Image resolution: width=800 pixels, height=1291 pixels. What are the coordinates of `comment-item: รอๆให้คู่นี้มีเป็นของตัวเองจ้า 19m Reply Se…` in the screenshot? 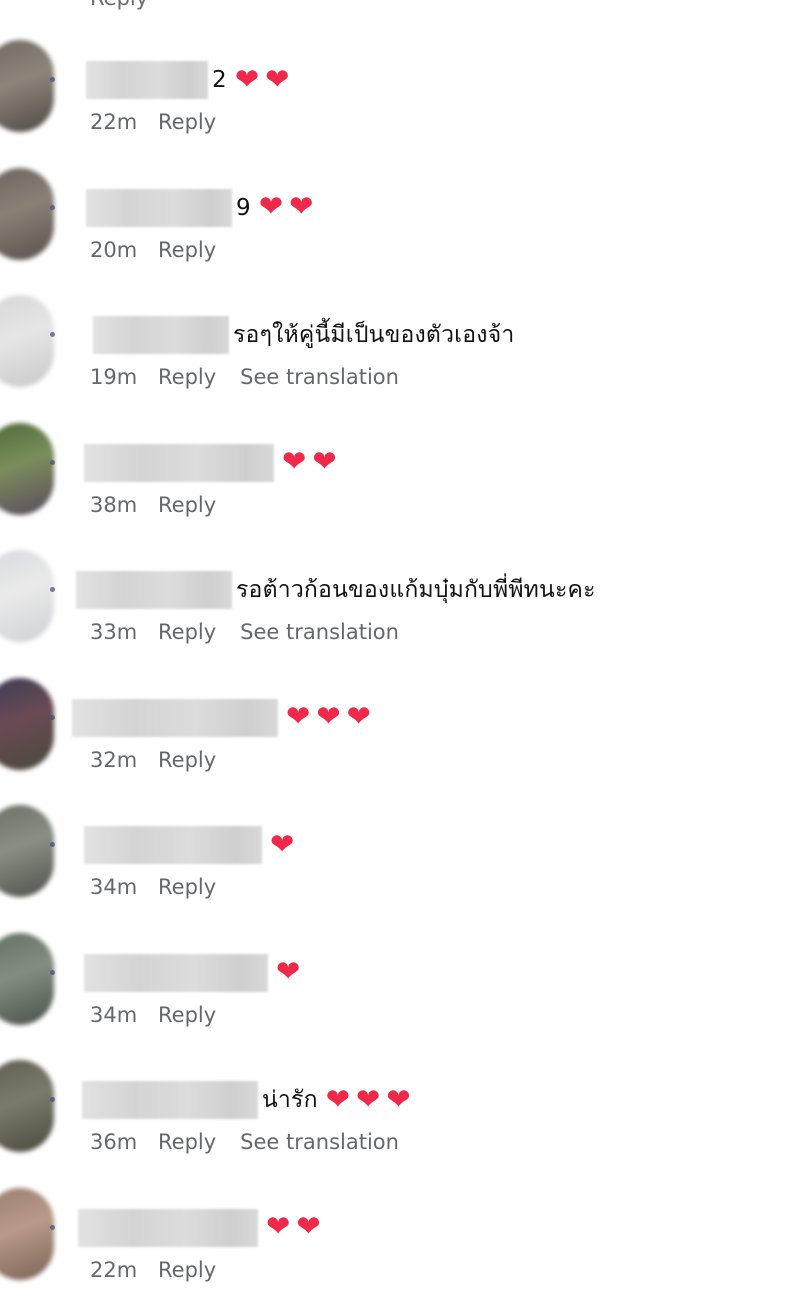 It's located at (400, 359).